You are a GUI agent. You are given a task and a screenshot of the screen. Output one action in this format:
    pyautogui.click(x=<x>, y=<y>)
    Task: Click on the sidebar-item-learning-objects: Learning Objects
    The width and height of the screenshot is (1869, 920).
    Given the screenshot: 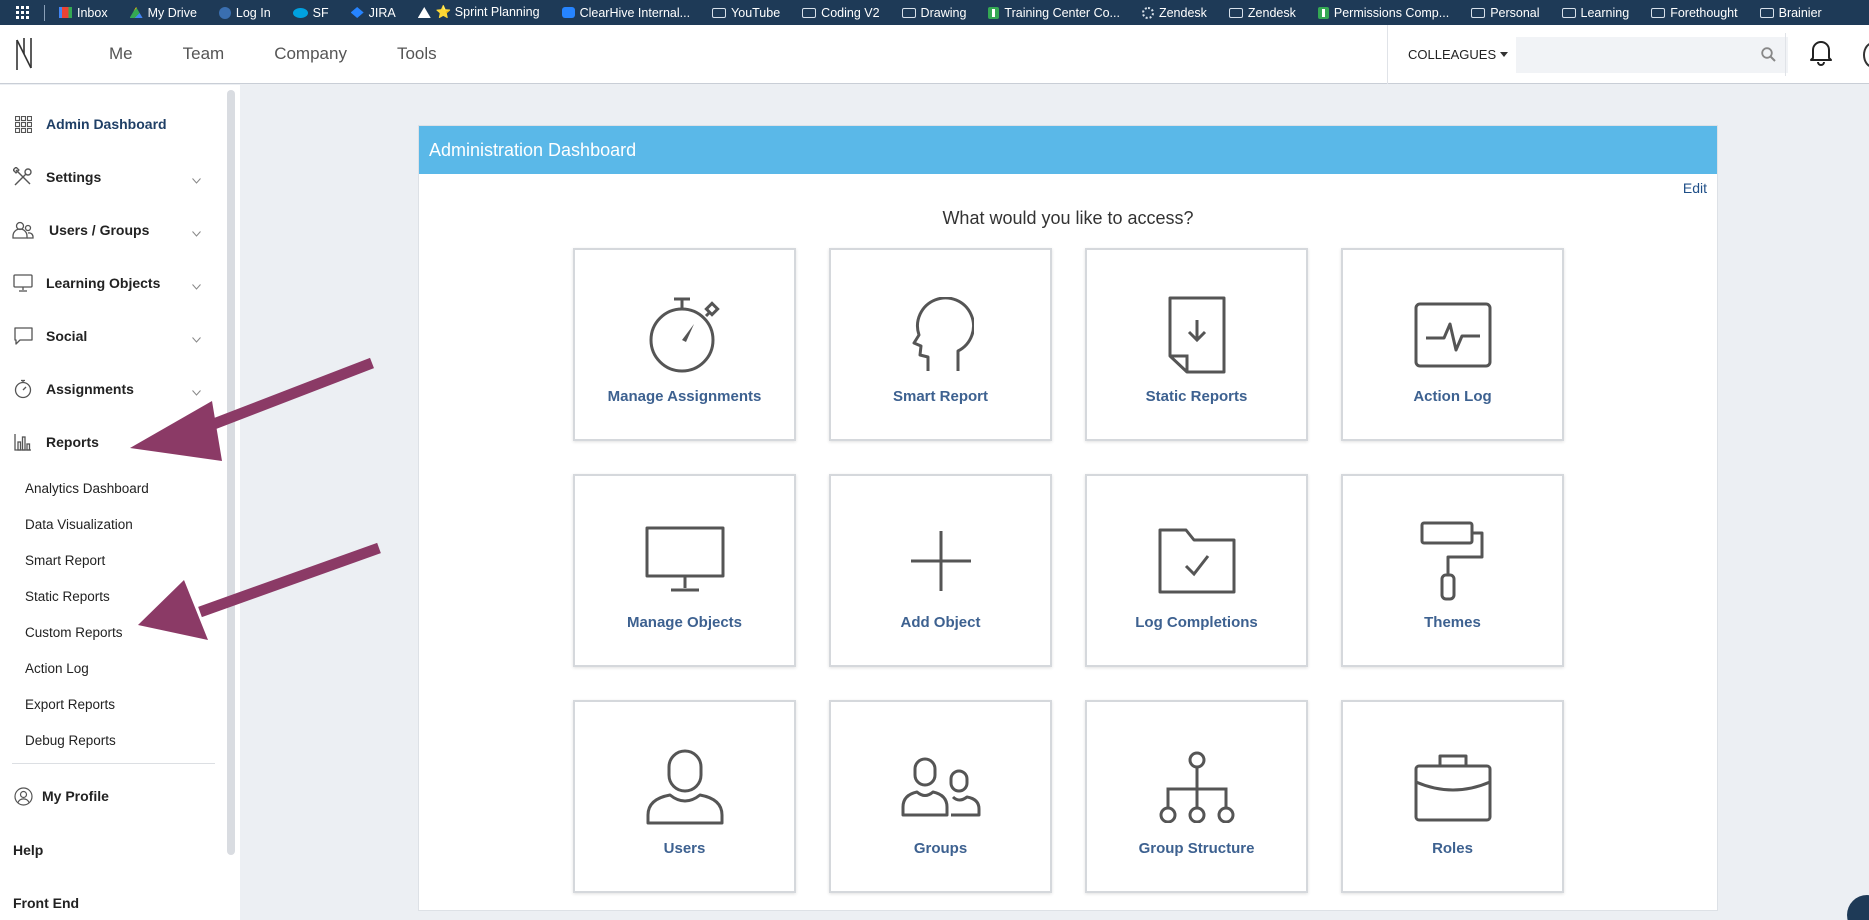 What is the action you would take?
    pyautogui.click(x=107, y=283)
    